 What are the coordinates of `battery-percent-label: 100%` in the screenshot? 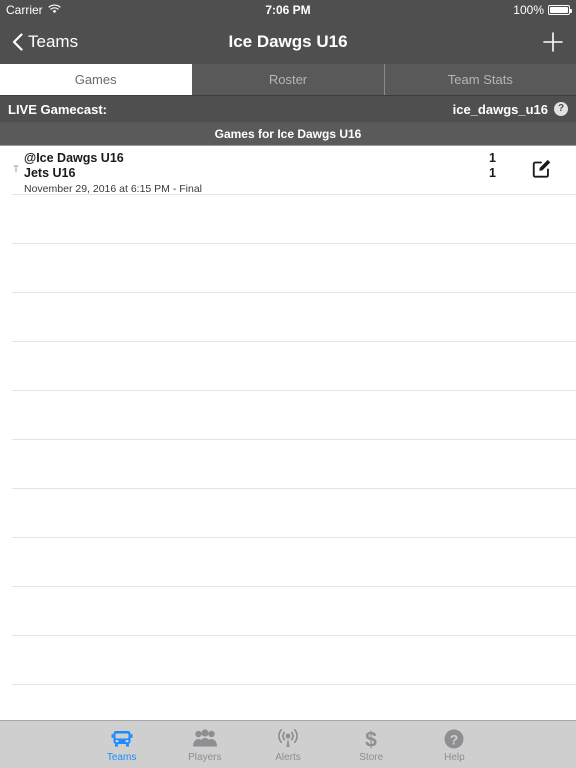 It's located at (528, 10).